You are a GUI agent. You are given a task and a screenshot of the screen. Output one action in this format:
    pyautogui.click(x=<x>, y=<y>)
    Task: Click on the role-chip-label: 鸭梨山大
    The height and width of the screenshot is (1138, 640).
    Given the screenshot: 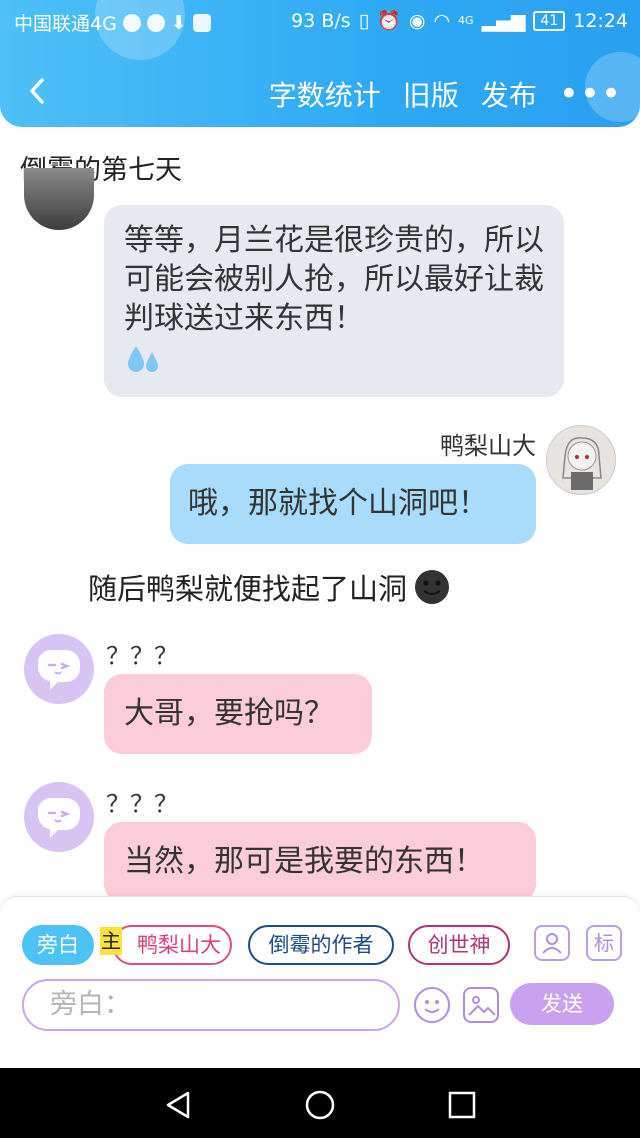 What is the action you would take?
    pyautogui.click(x=179, y=945)
    